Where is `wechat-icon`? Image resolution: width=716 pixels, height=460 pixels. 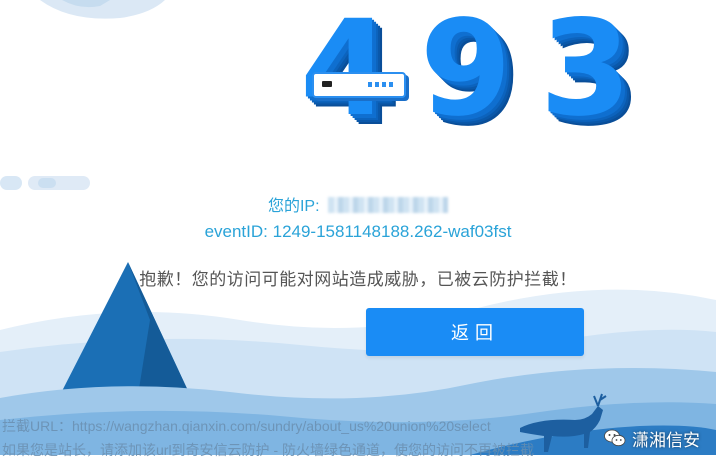 wechat-icon is located at coordinates (615, 438).